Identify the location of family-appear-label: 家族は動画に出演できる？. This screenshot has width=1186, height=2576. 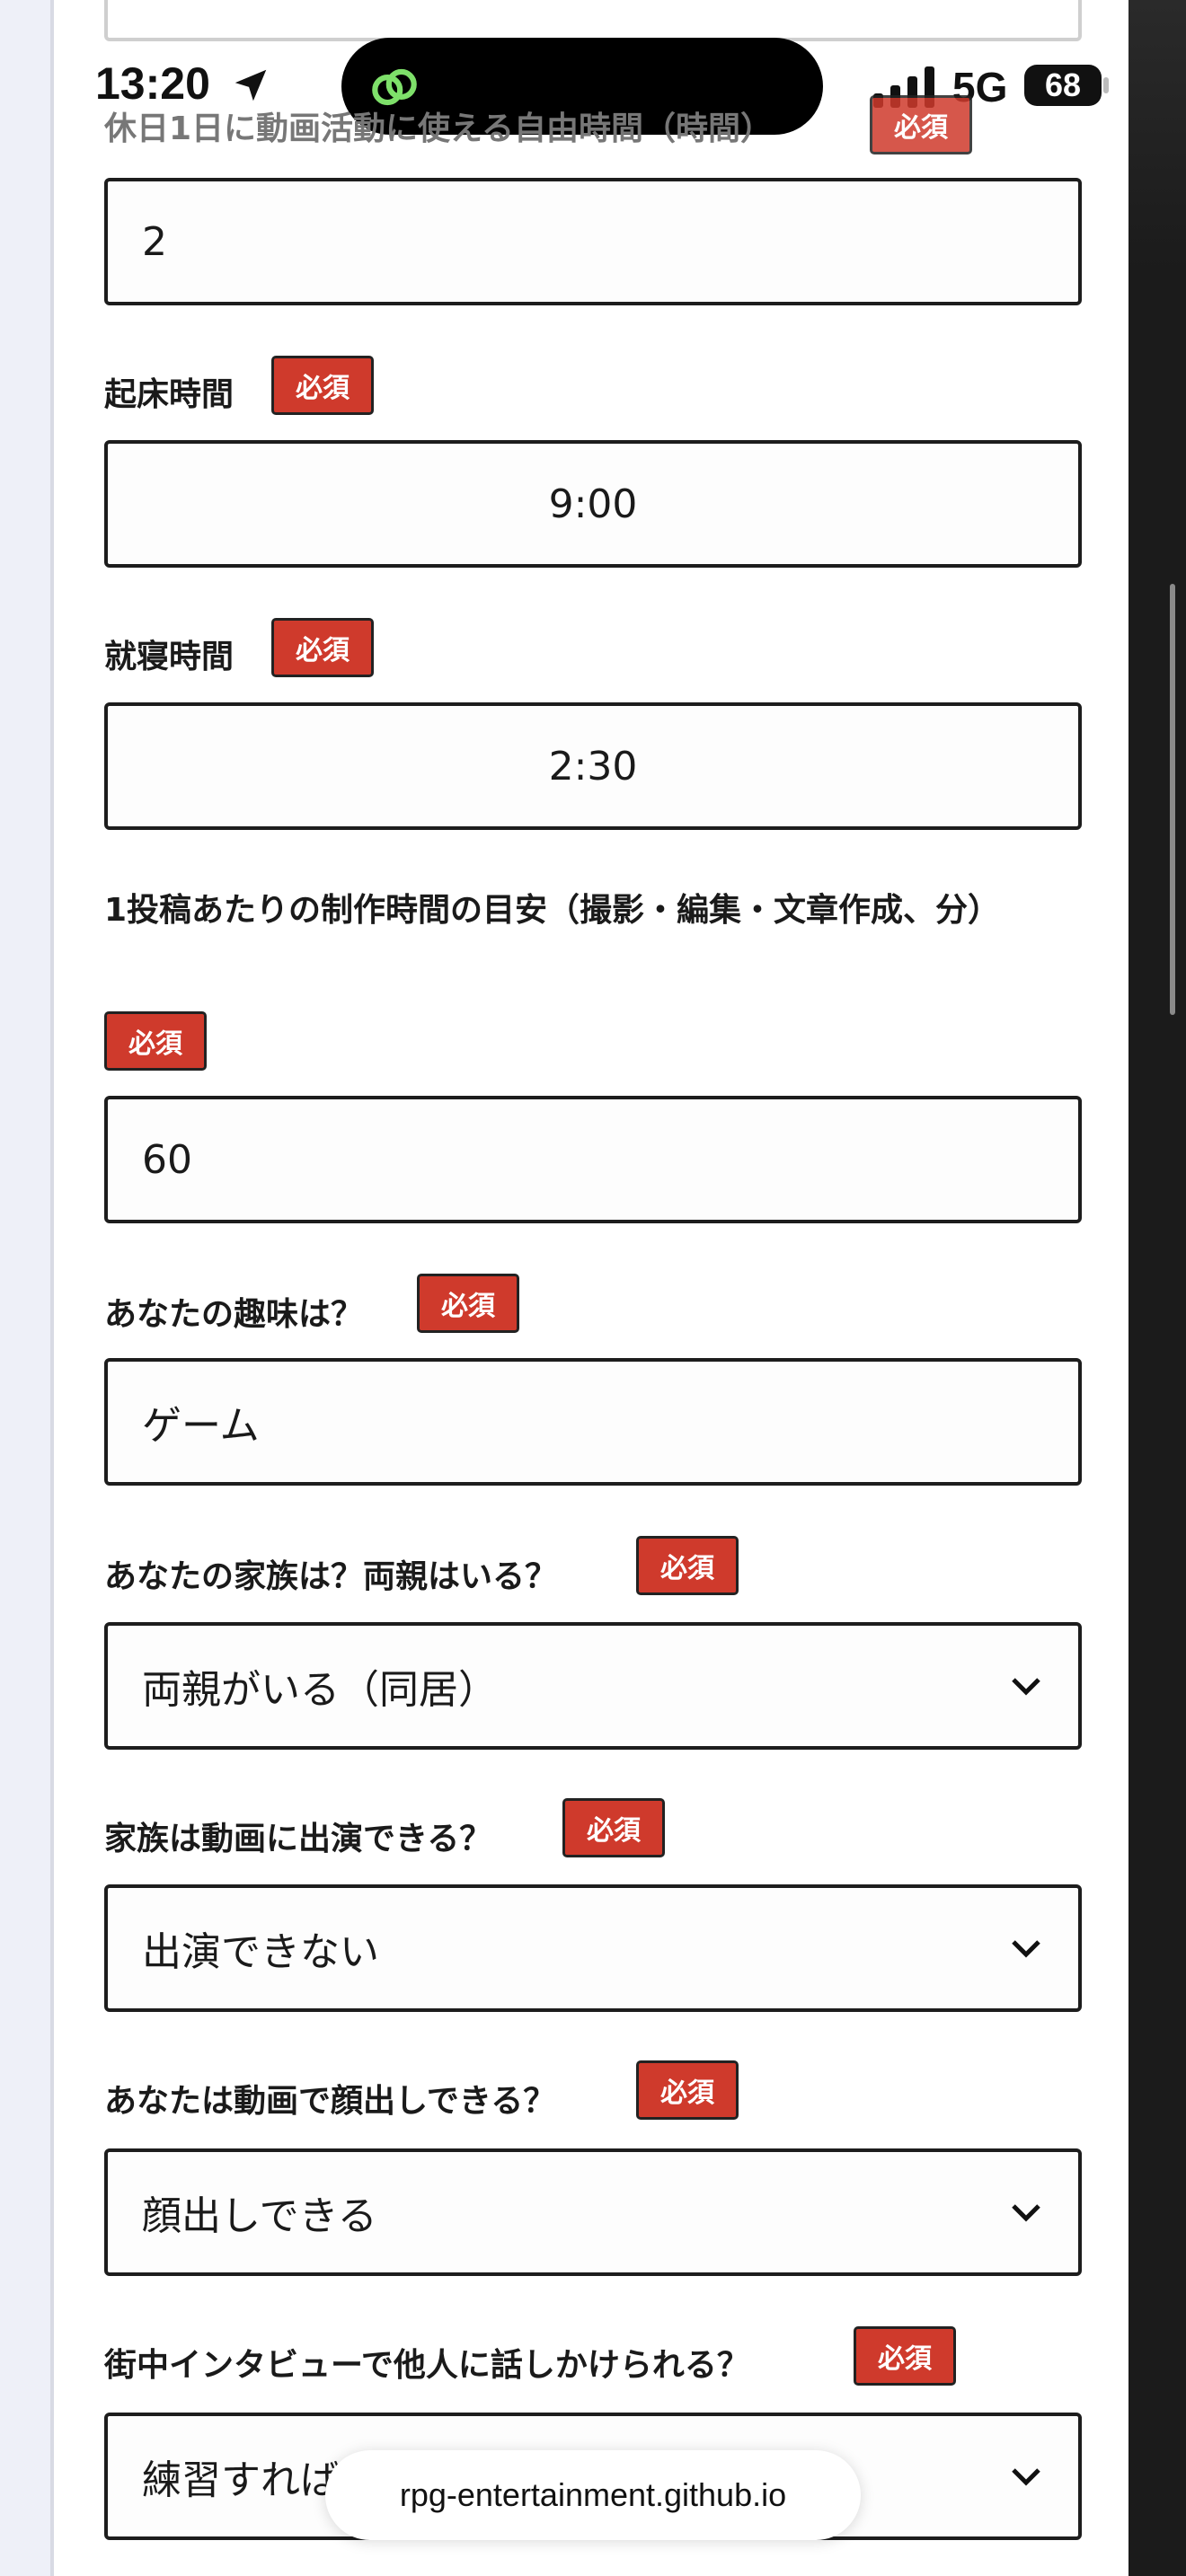
(298, 1839).